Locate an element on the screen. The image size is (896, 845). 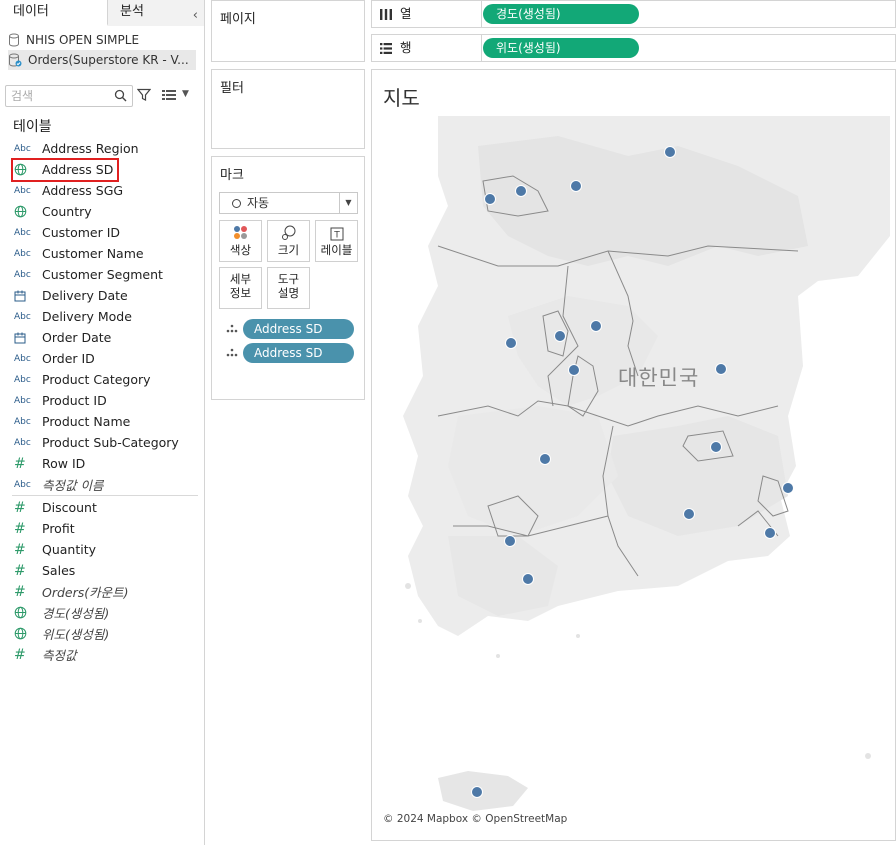
tooltip-button: 도구 설명 is located at coordinates (288, 288).